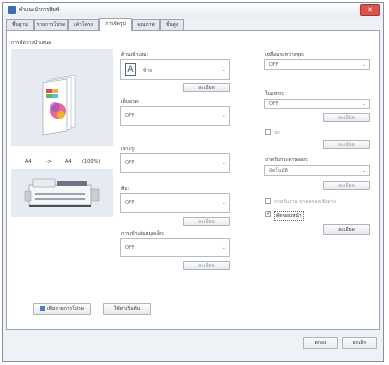  What do you see at coordinates (175, 69) in the screenshot?
I see `binding-select: A ซ้าย ⌄` at bounding box center [175, 69].